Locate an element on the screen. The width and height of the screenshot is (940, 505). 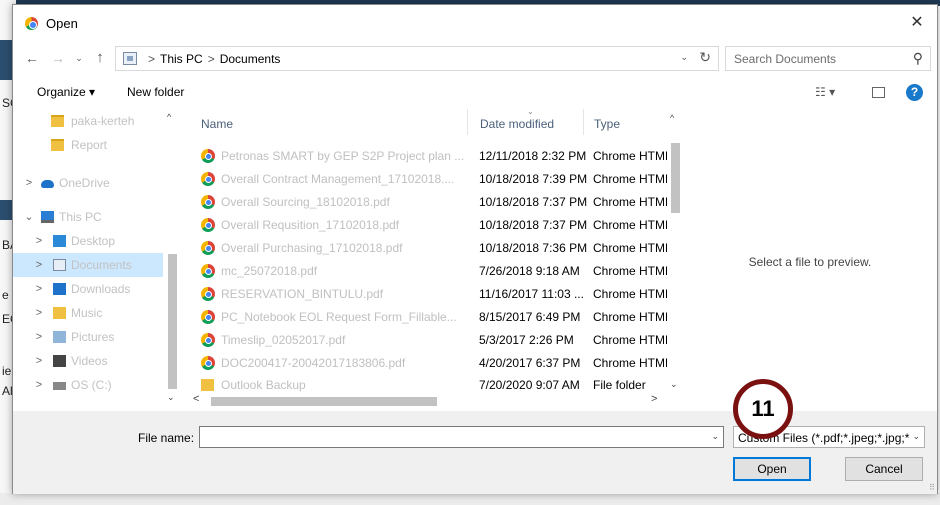
search-placeholder: Search Documents is located at coordinates (785, 59).